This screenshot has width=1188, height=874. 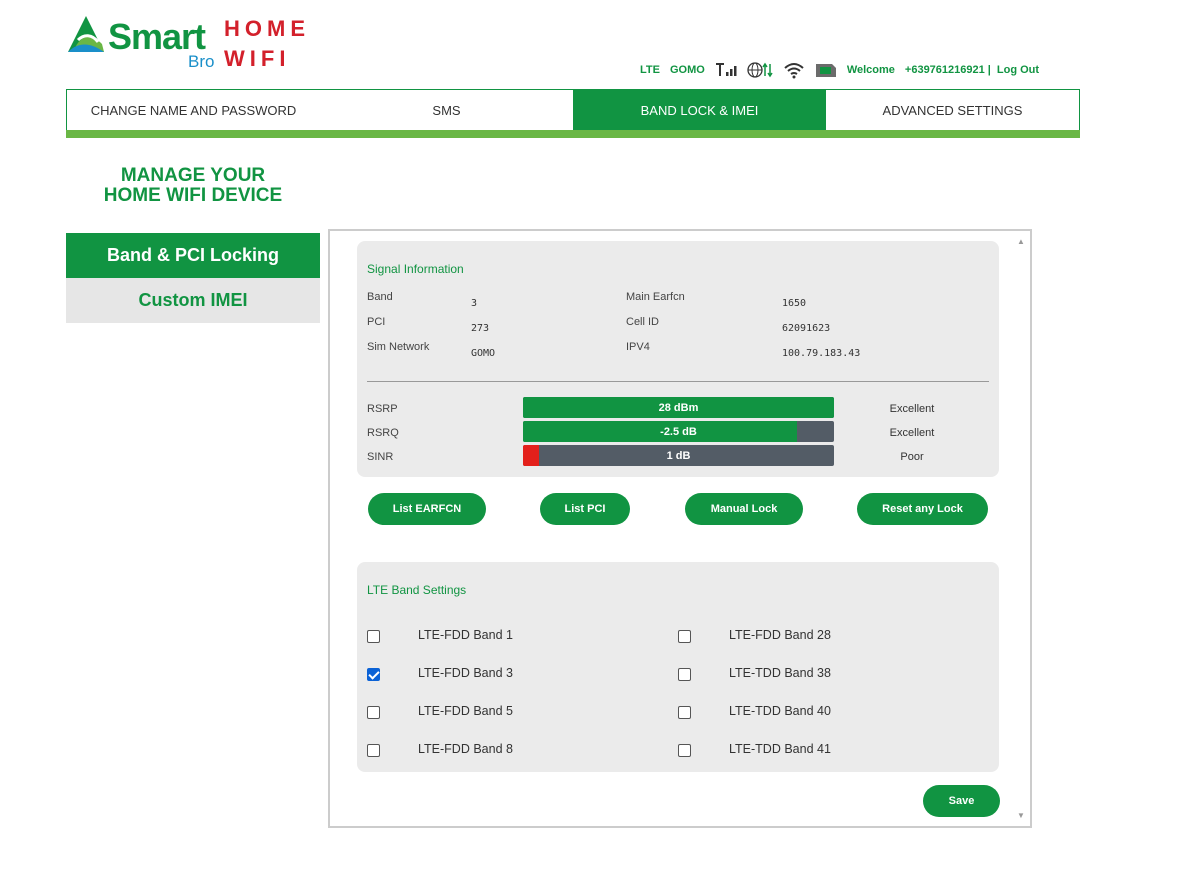 I want to click on sinr-value: 1 dB, so click(x=678, y=455).